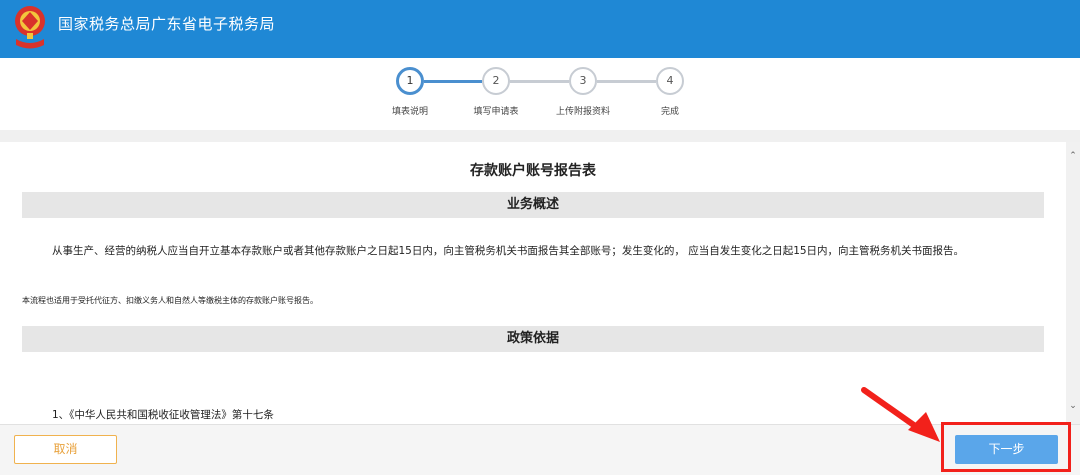 The width and height of the screenshot is (1080, 475). Describe the element at coordinates (1073, 283) in the screenshot. I see `vertical-scrollbar: ⌃ ⌄` at that location.